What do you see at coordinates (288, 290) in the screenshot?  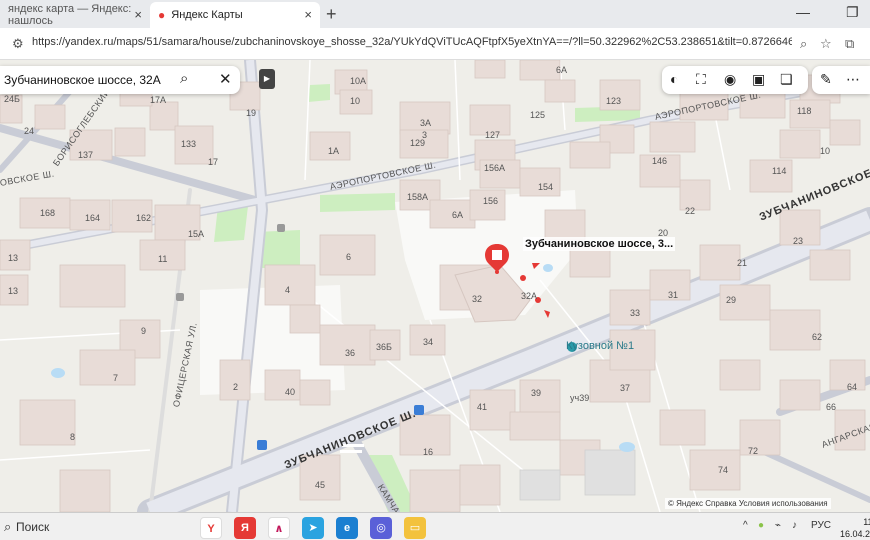 I see `house-number: 4` at bounding box center [288, 290].